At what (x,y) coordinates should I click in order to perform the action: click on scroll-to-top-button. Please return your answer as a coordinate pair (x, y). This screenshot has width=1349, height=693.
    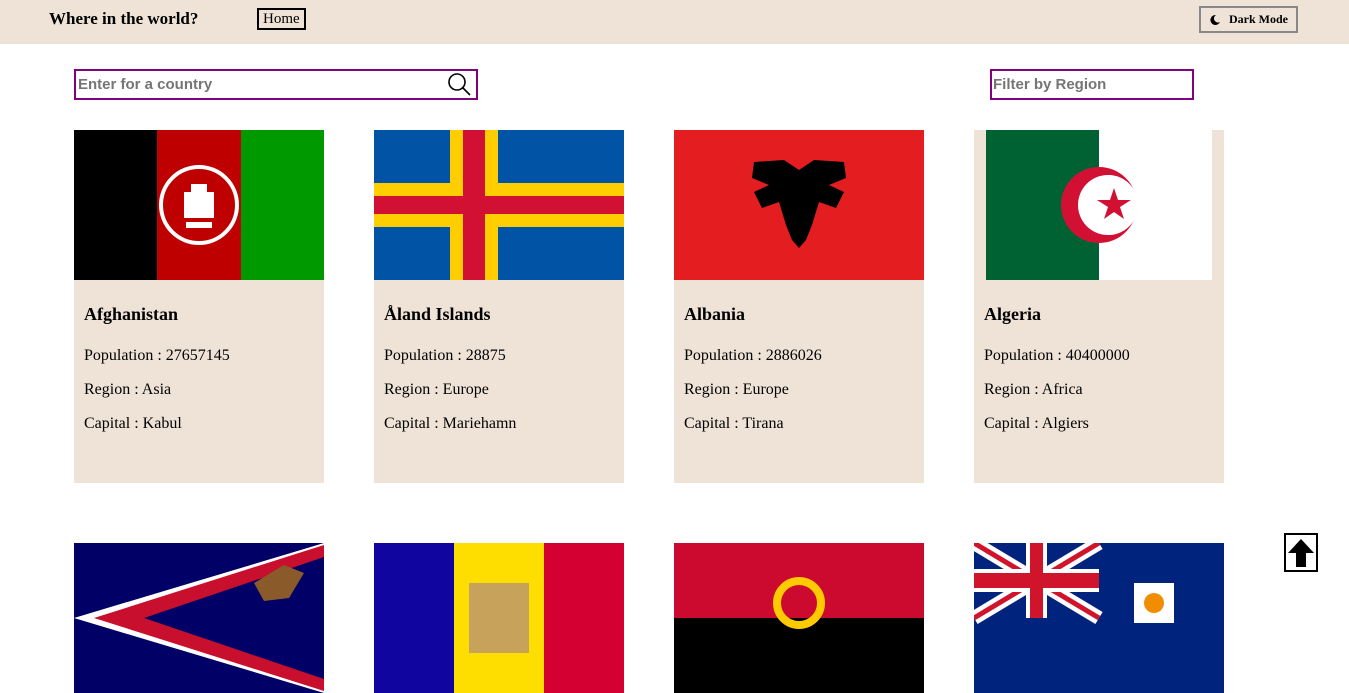
    Looking at the image, I should click on (1301, 552).